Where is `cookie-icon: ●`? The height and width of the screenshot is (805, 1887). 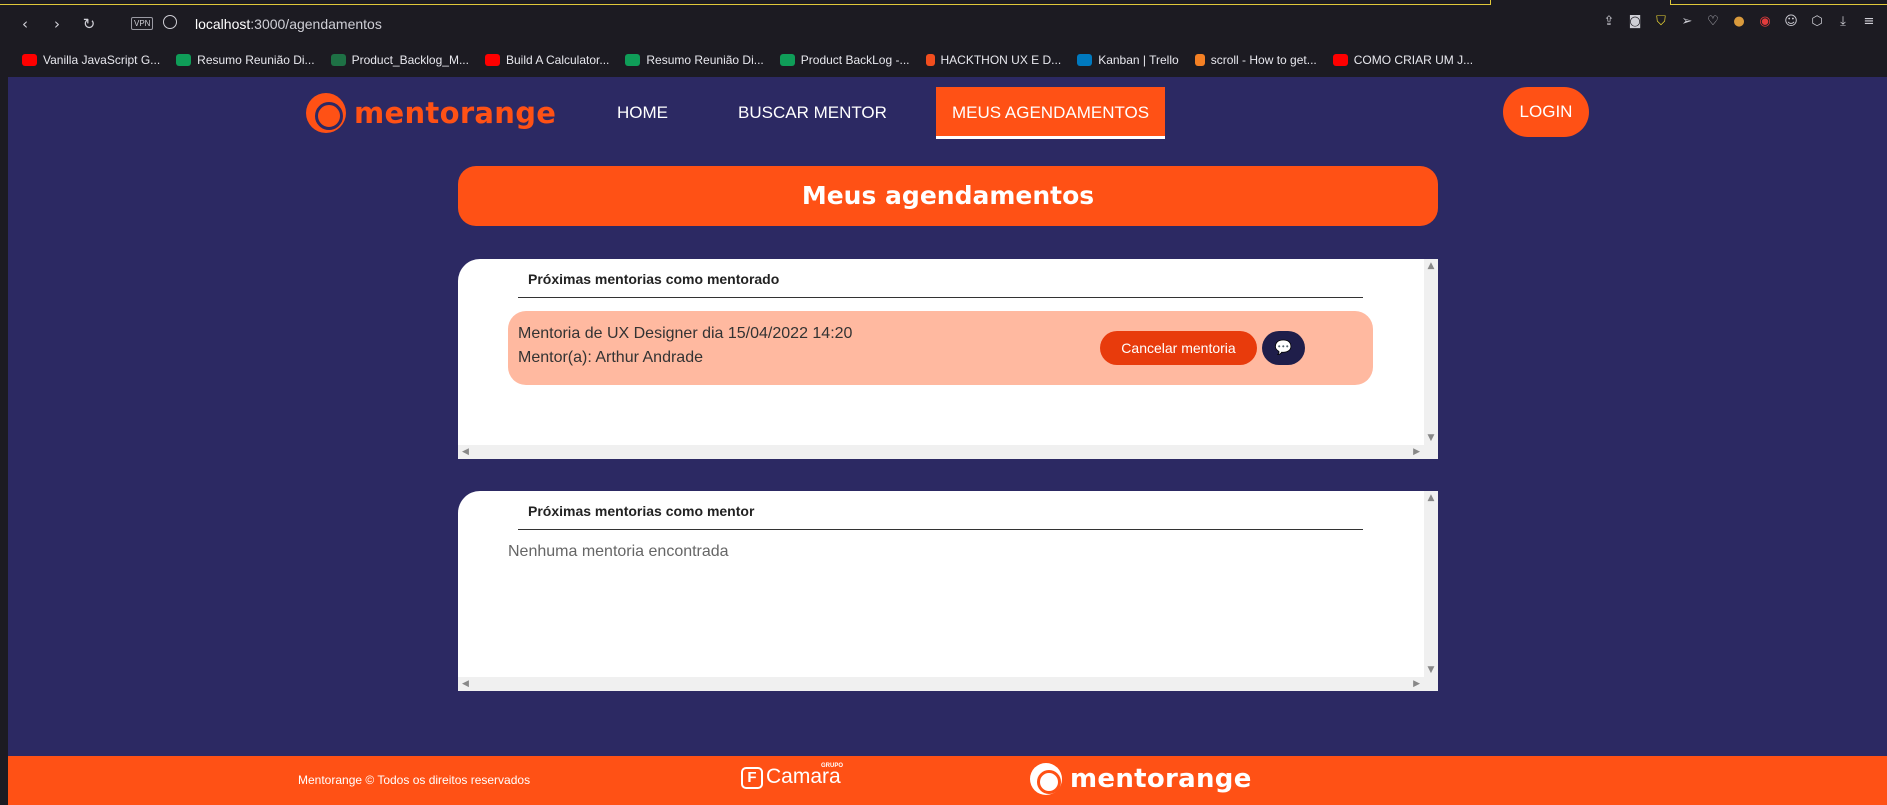
cookie-icon: ● is located at coordinates (1739, 22).